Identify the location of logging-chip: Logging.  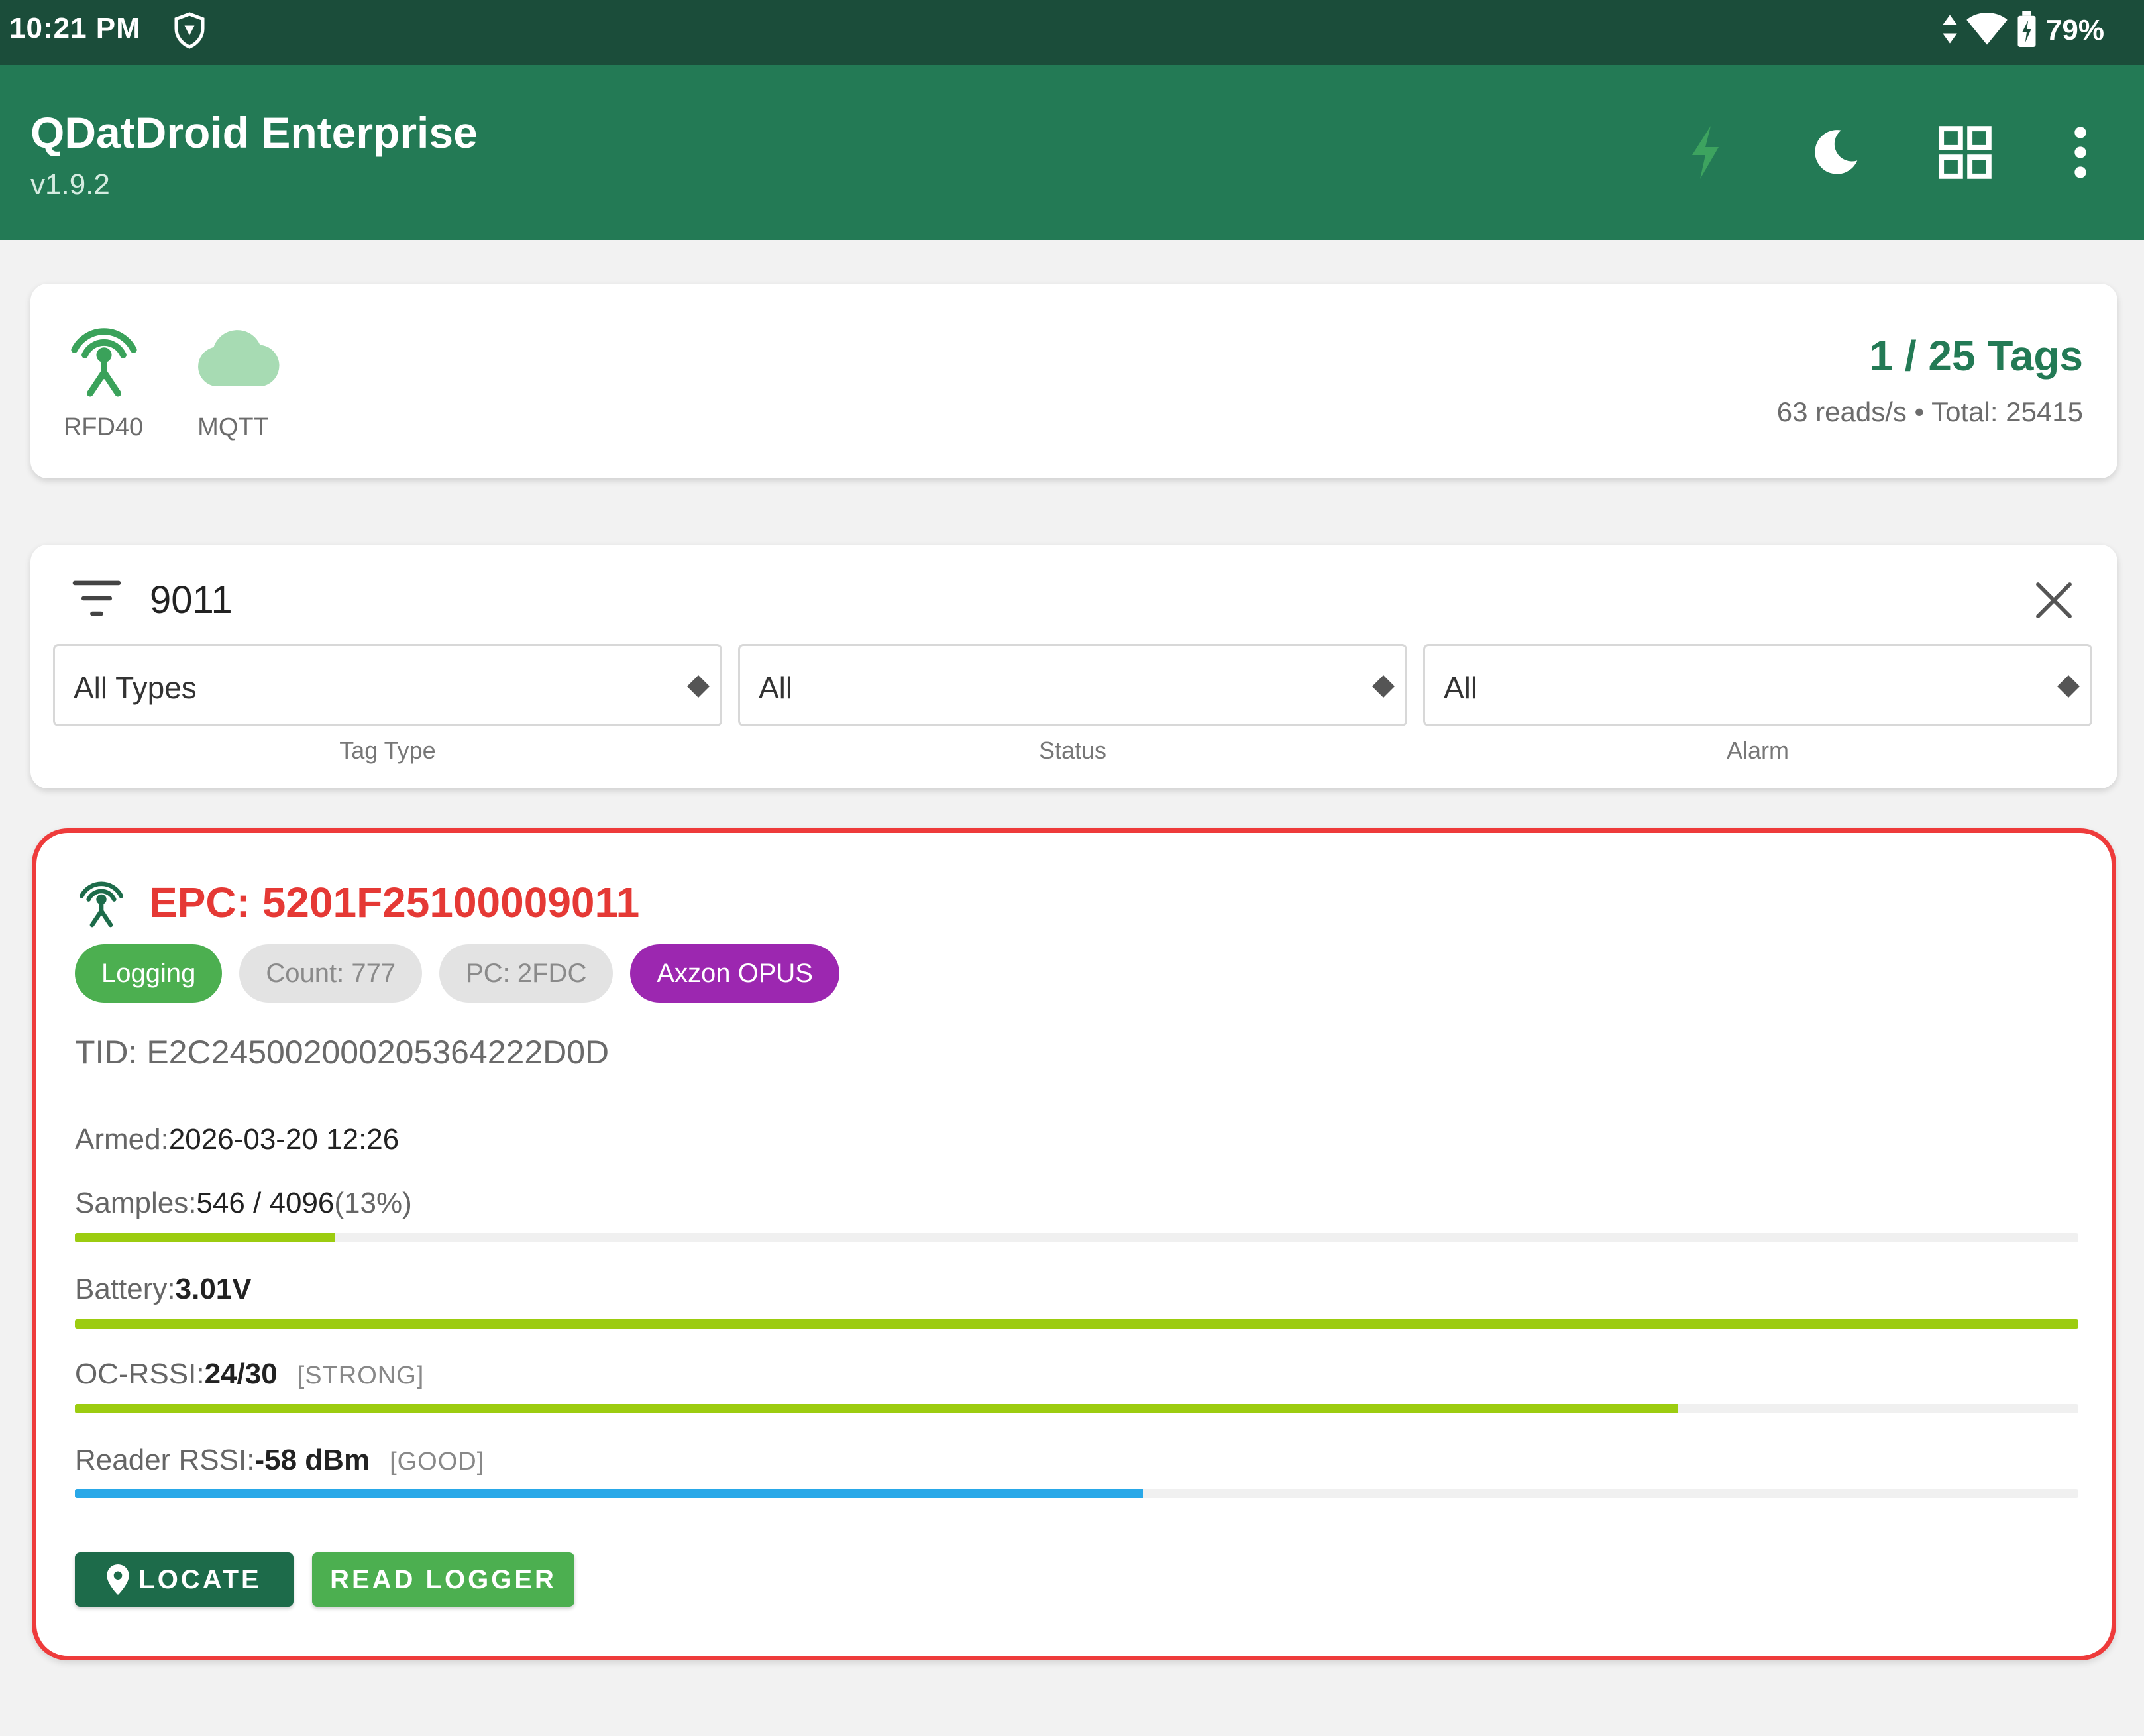
(149, 974).